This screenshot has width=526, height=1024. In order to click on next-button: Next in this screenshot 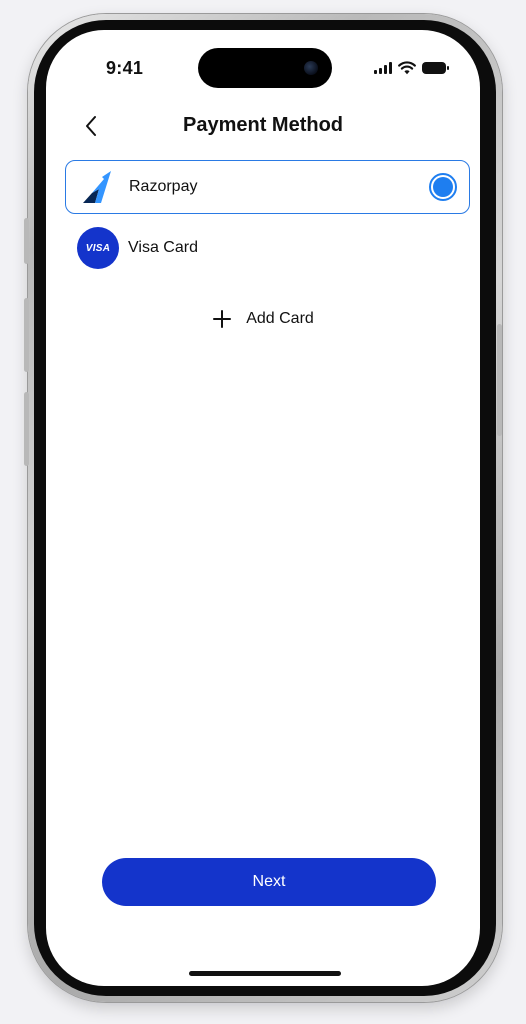, I will do `click(269, 882)`.